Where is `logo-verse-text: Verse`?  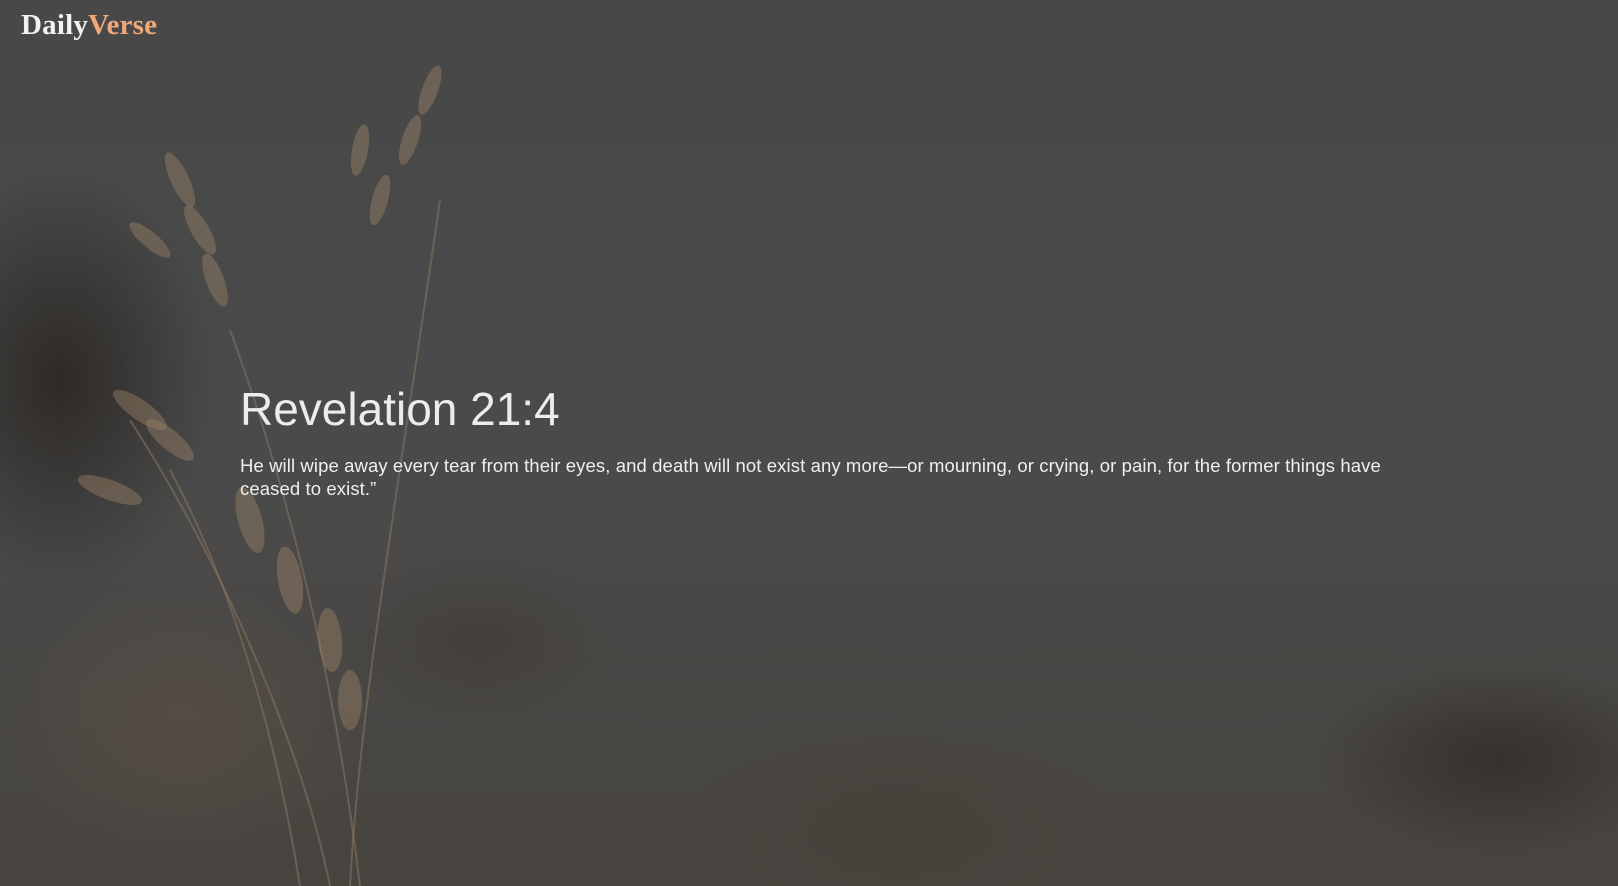
logo-verse-text: Verse is located at coordinates (123, 25).